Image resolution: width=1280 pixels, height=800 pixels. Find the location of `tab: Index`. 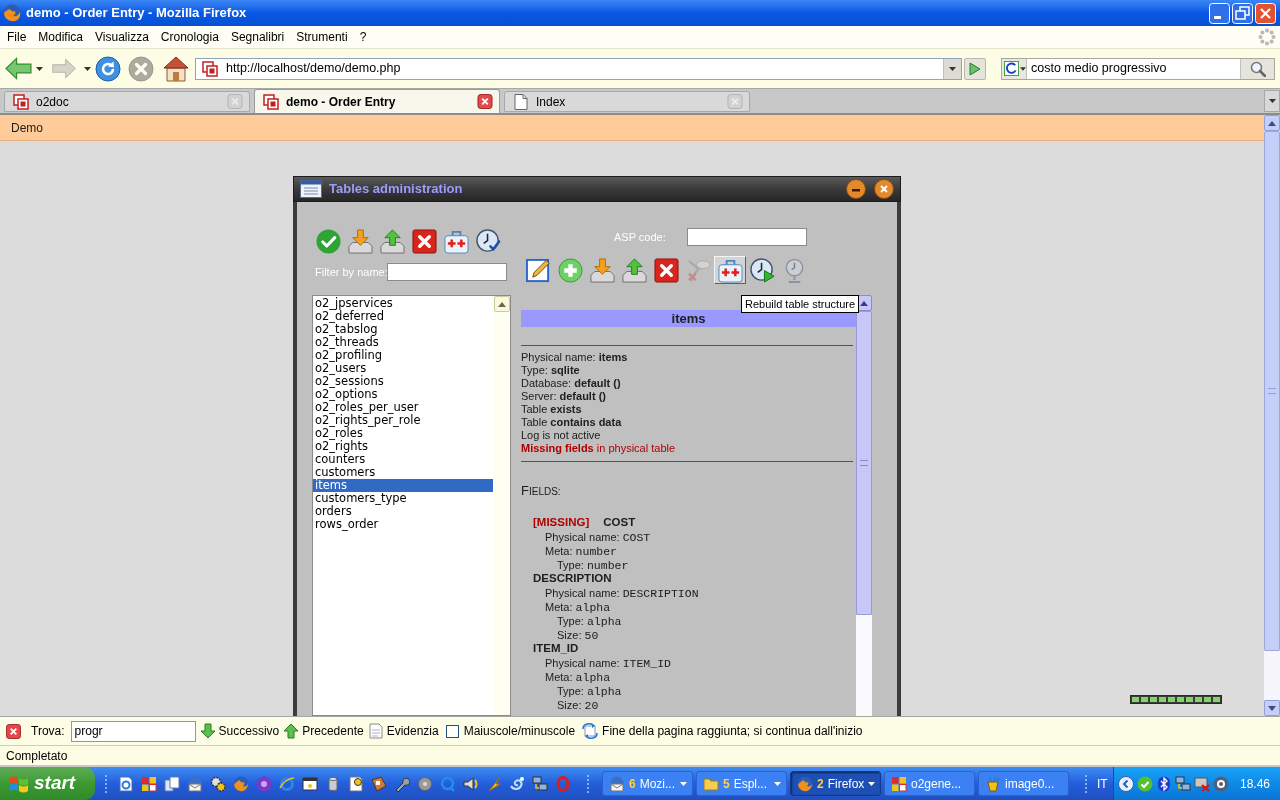

tab: Index is located at coordinates (627, 101).